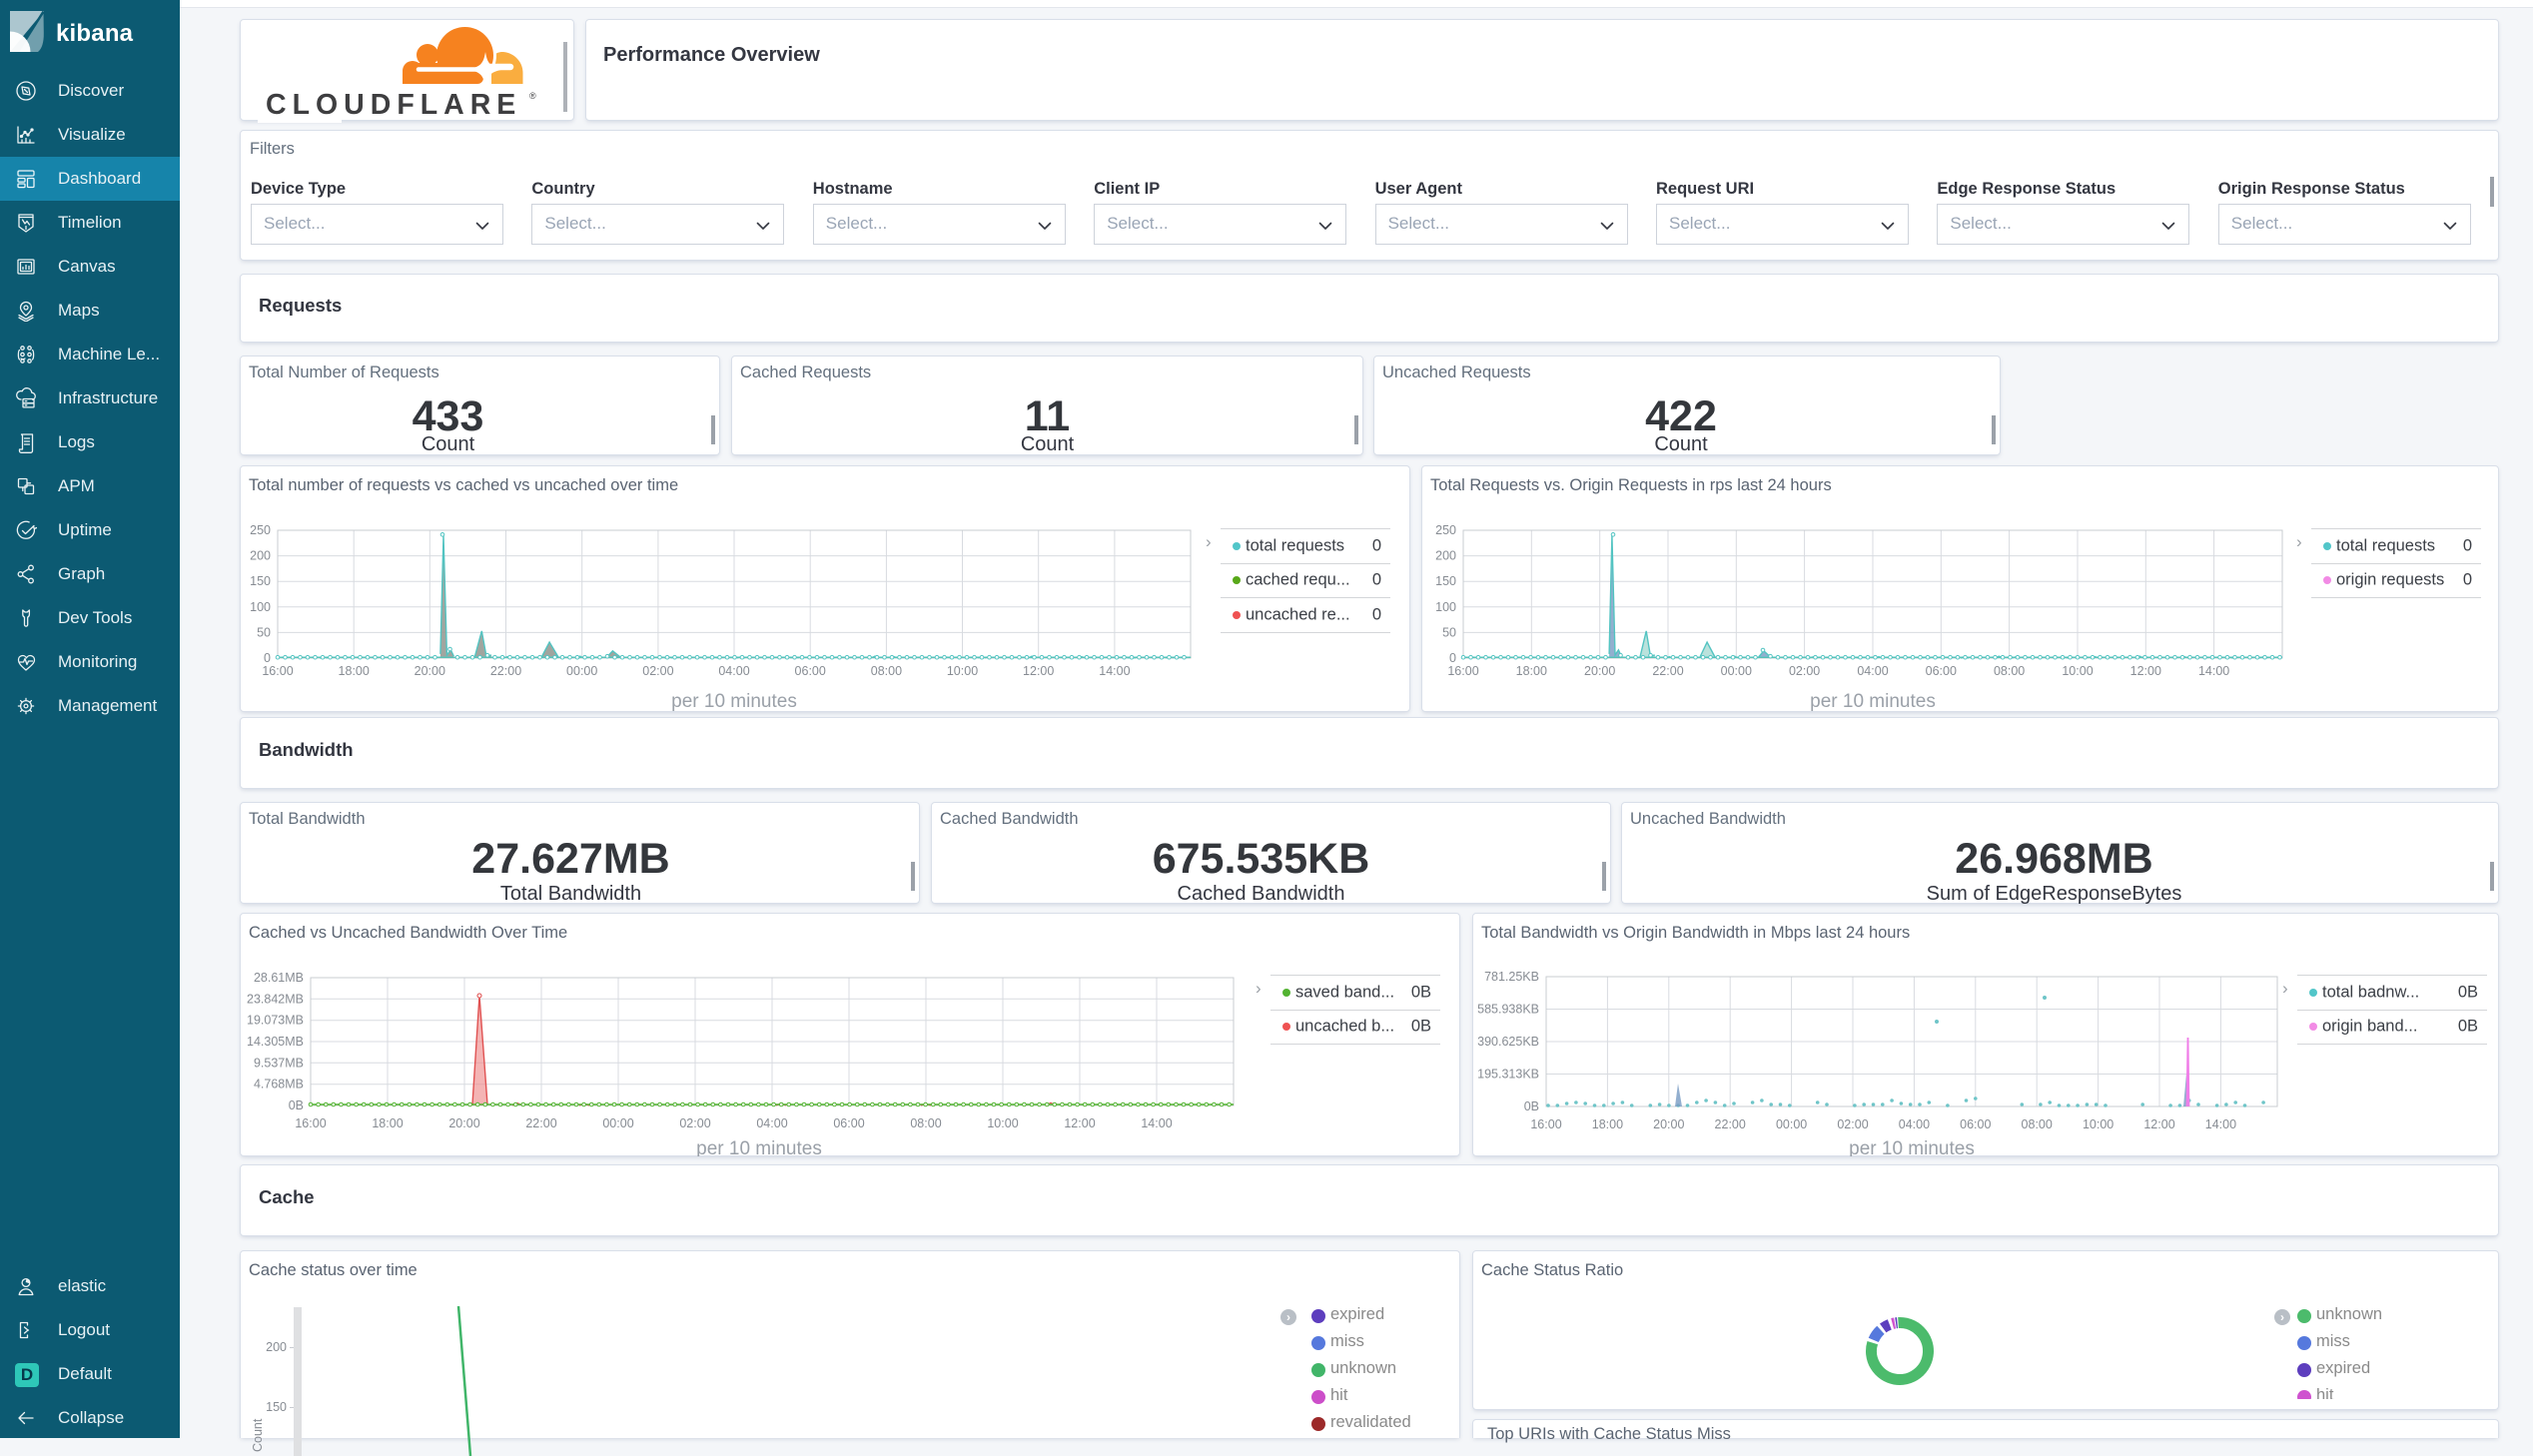 The width and height of the screenshot is (2533, 1456). I want to click on svg-text: 4.768MB, so click(279, 1085).